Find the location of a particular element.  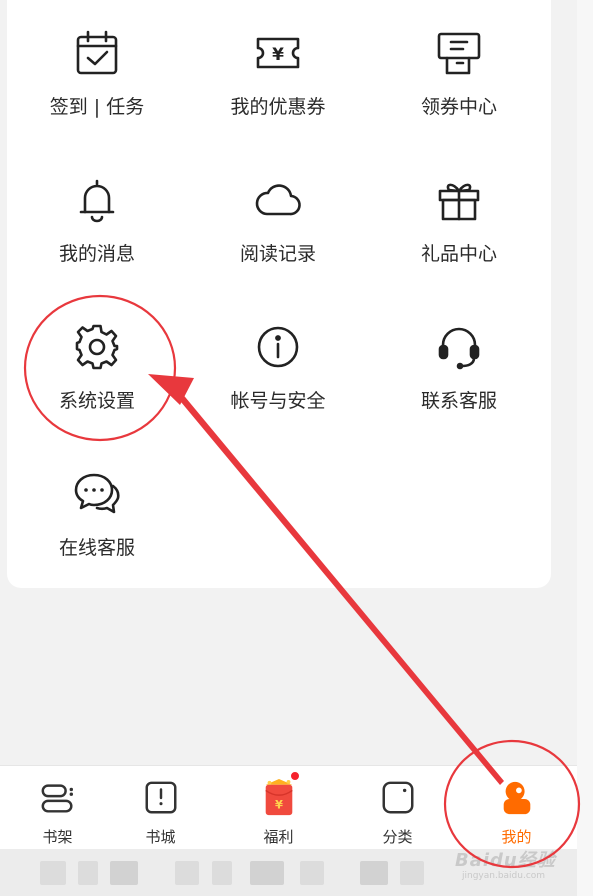

menu-item-label: 阅读记录 is located at coordinates (277, 254).